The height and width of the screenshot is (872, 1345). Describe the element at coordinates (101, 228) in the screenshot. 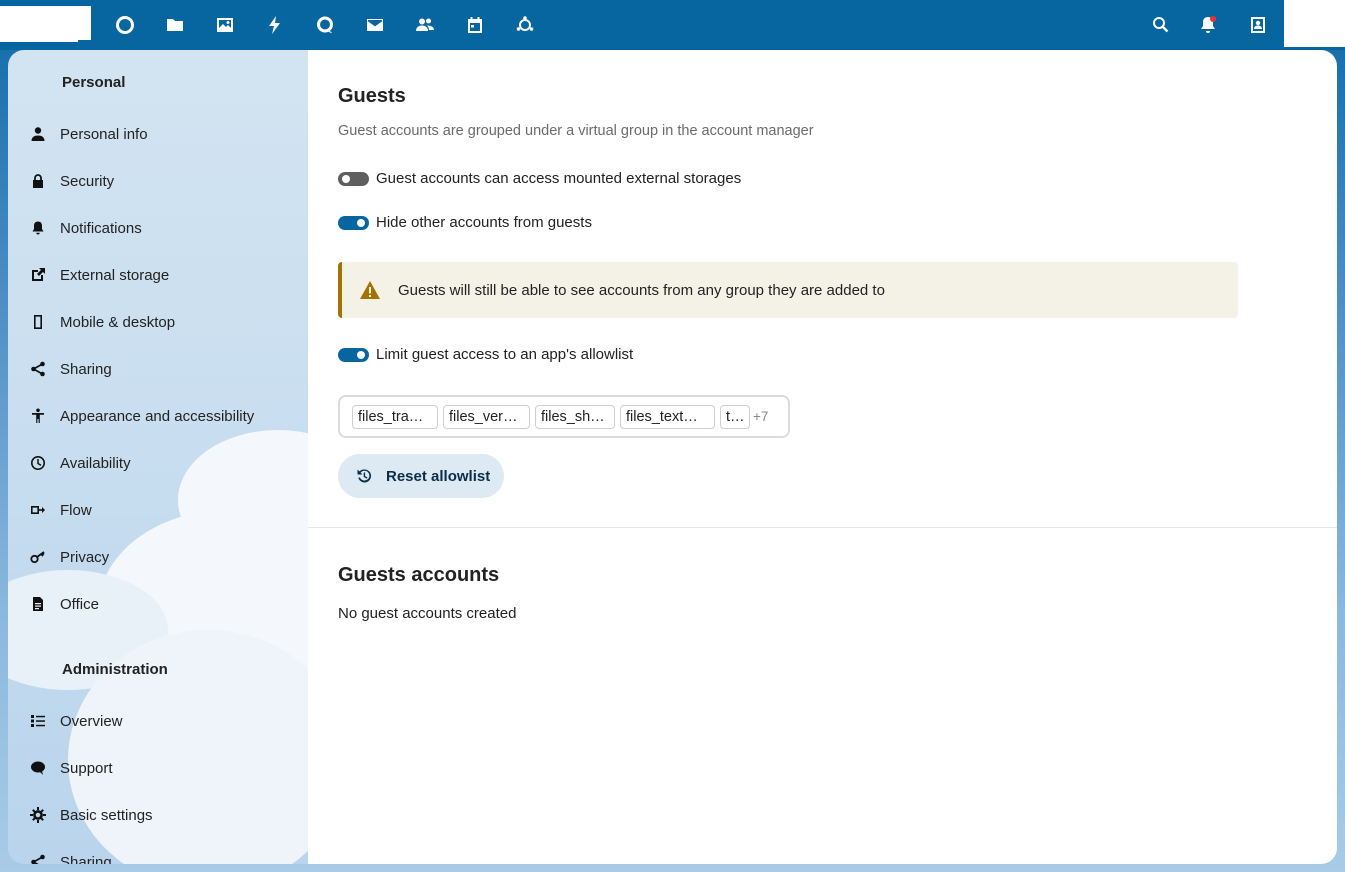

I see `sidebar-item-label: Notifications` at that location.